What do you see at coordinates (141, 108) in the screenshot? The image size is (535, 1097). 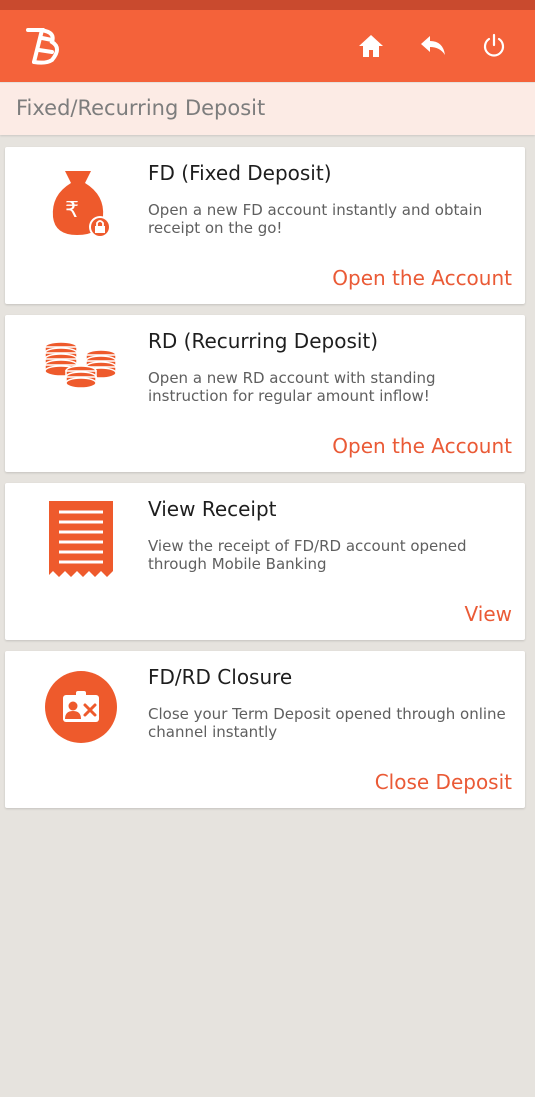 I see `page-title: Fixed/Recurring Deposit` at bounding box center [141, 108].